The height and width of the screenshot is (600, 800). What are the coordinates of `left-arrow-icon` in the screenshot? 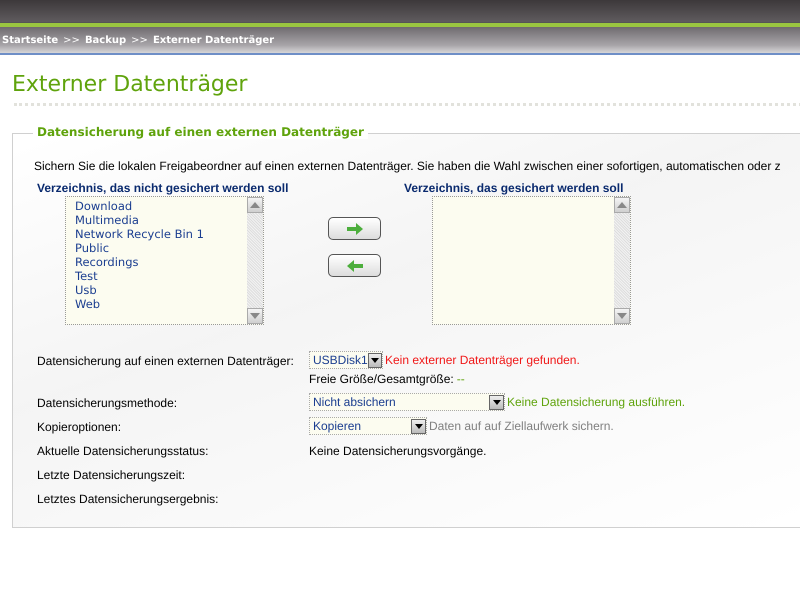 It's located at (354, 265).